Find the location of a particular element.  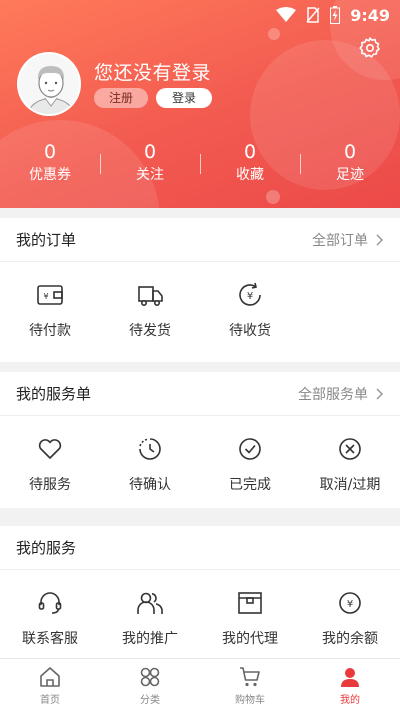

services-title: 我的服务 is located at coordinates (46, 548).